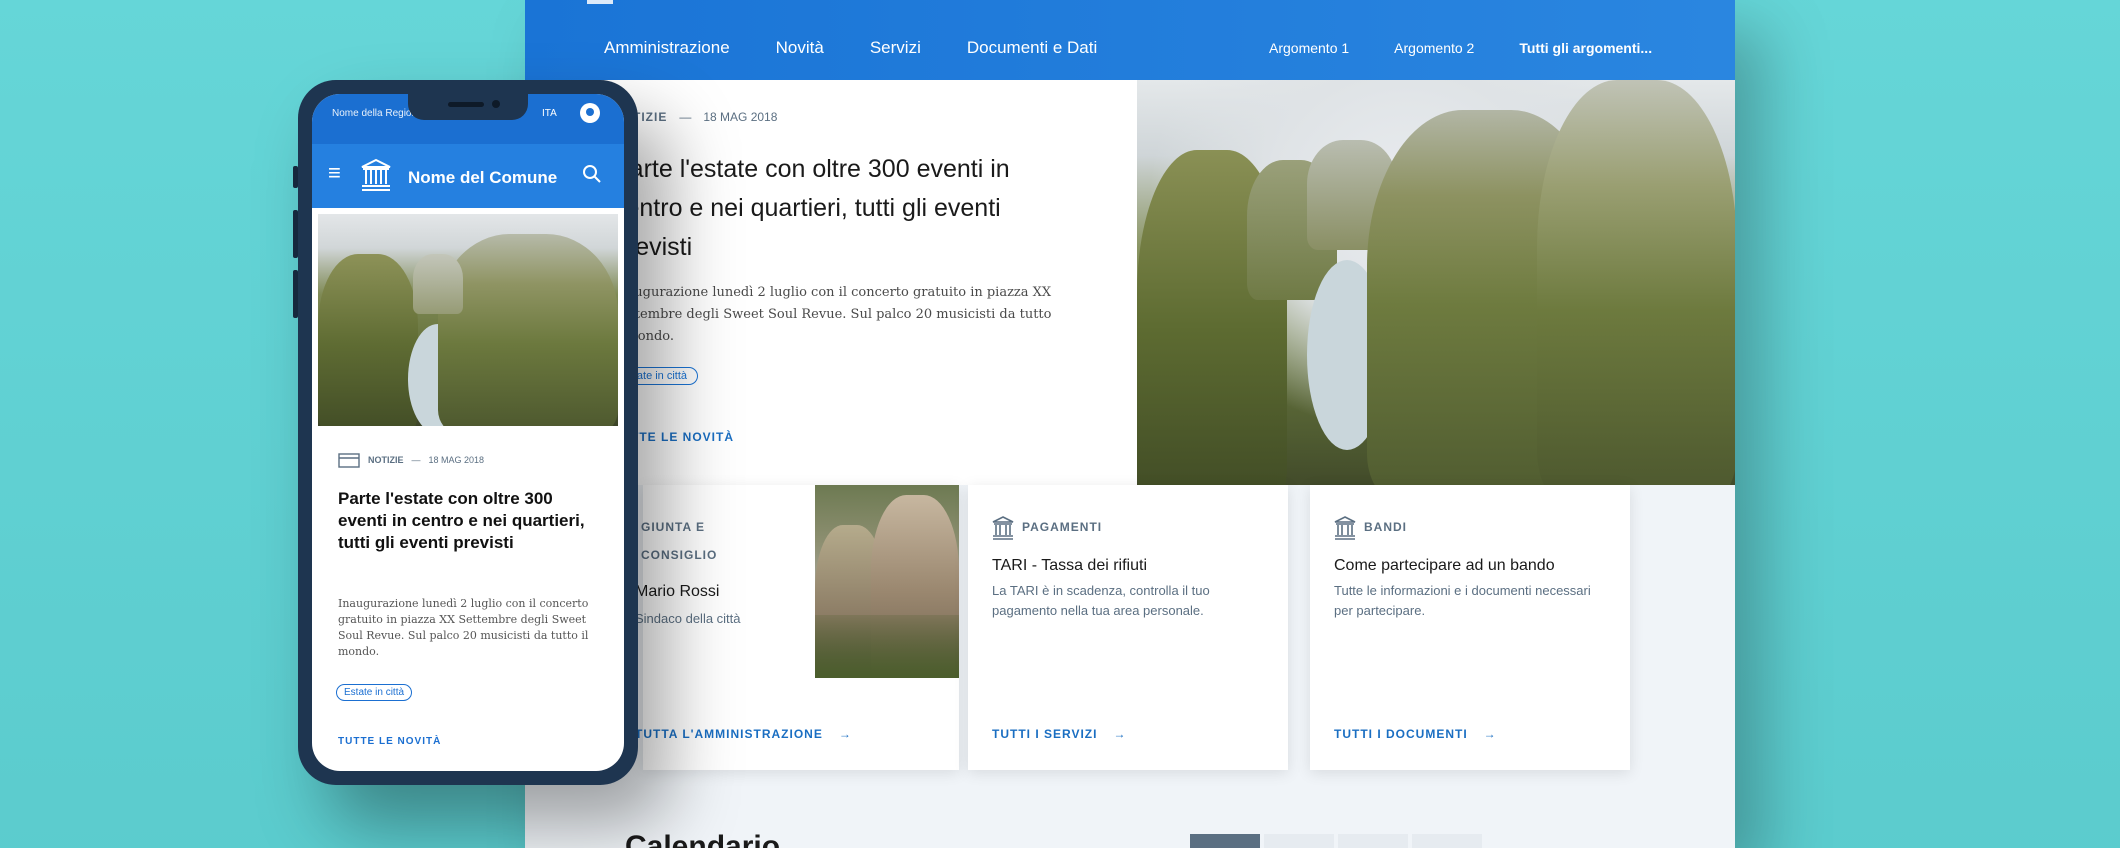 The height and width of the screenshot is (848, 2120). Describe the element at coordinates (389, 741) in the screenshot. I see `all-news-link: TUTTE LE NOVITÀ` at that location.